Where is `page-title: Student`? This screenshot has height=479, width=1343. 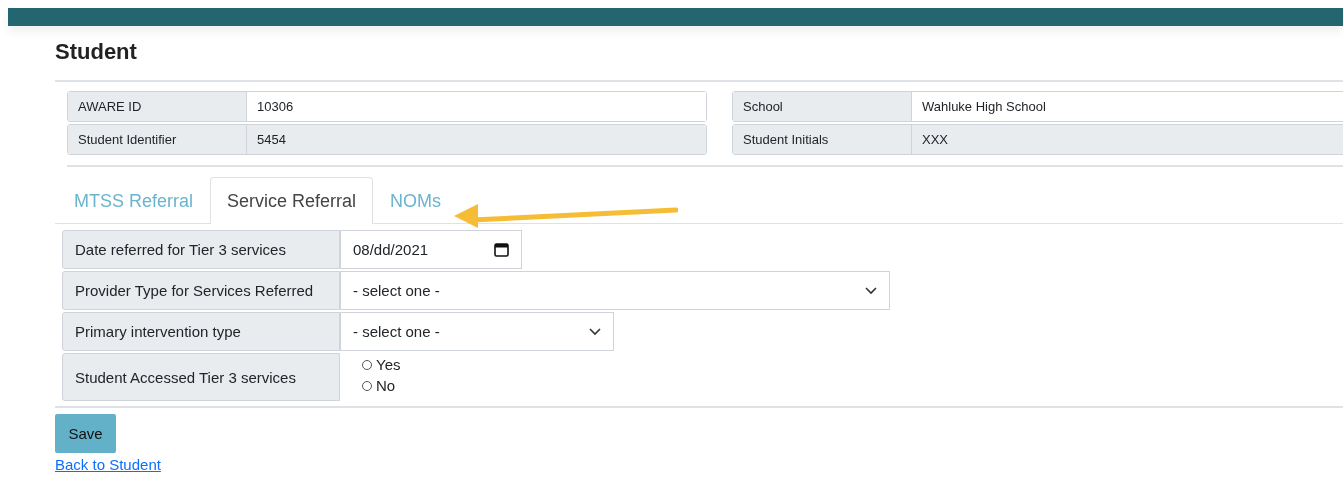 page-title: Student is located at coordinates (96, 52).